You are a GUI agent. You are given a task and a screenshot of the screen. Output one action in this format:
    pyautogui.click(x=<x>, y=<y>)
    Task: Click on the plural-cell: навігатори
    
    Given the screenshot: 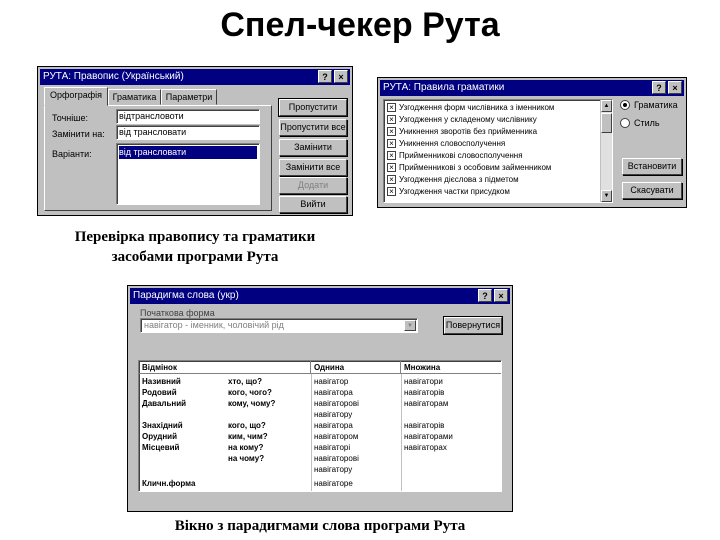 What is the action you would take?
    pyautogui.click(x=423, y=381)
    